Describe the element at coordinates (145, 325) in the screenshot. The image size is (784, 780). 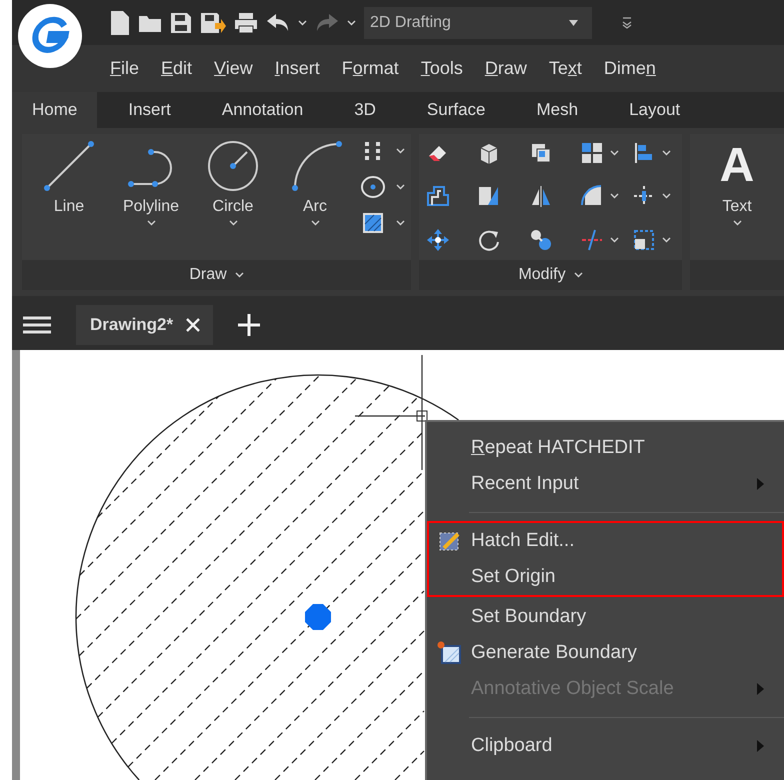
I see `document-tab: Drawing2*` at that location.